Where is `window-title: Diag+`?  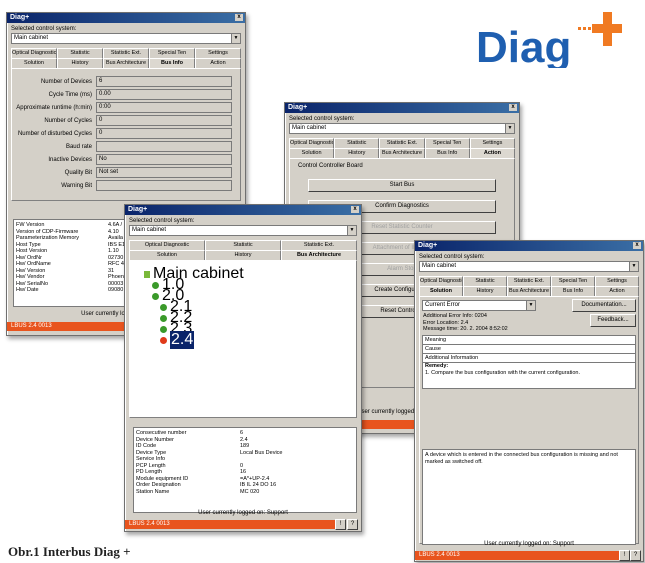
window-title: Diag+ is located at coordinates (20, 17).